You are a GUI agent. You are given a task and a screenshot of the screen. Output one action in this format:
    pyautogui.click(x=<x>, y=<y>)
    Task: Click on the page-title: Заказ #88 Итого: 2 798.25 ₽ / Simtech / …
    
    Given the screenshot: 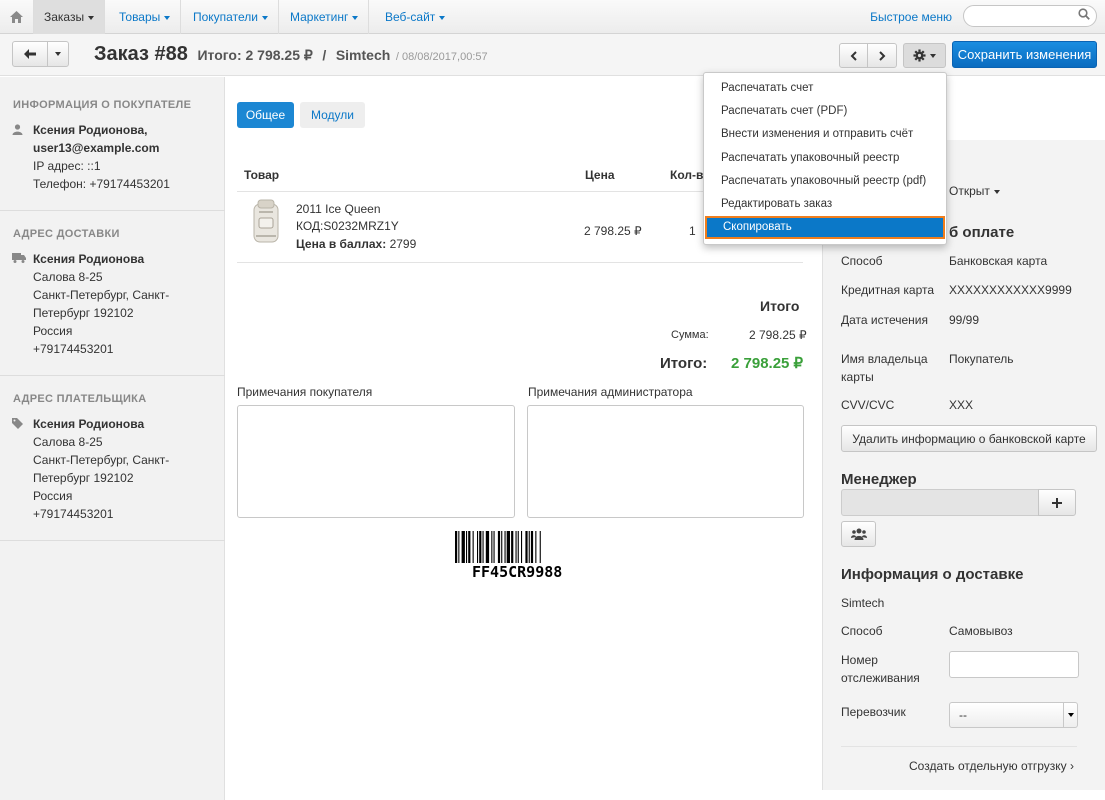 What is the action you would take?
    pyautogui.click(x=291, y=54)
    